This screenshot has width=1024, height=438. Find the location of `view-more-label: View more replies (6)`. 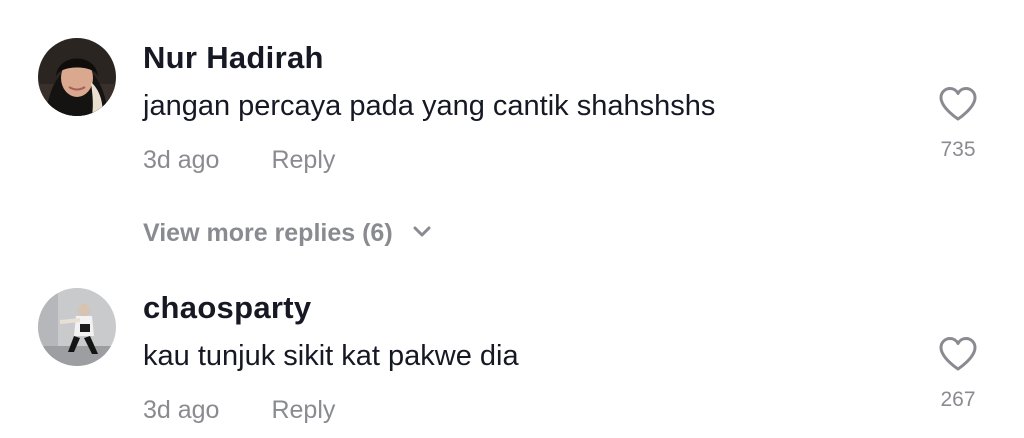

view-more-label: View more replies (6) is located at coordinates (268, 233).